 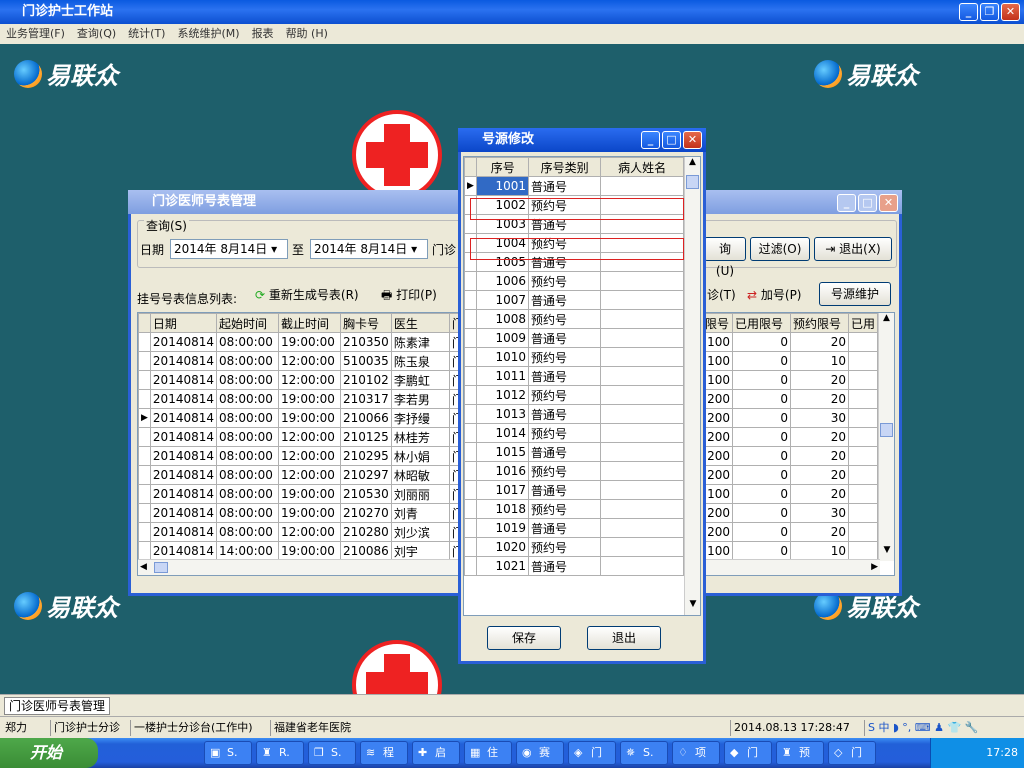 What do you see at coordinates (989, 12) in the screenshot?
I see `restore-button: ❐` at bounding box center [989, 12].